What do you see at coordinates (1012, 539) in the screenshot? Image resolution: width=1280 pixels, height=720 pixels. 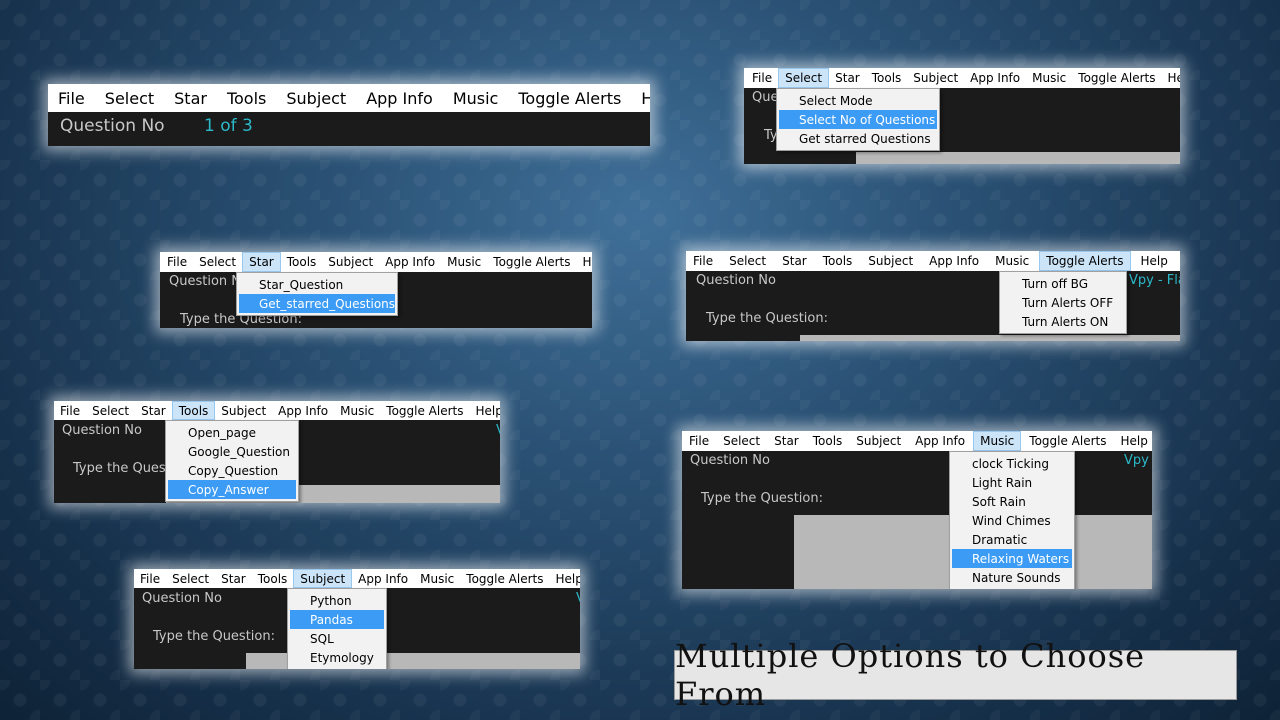 I see `menu-item-dramatic: Dramatic` at bounding box center [1012, 539].